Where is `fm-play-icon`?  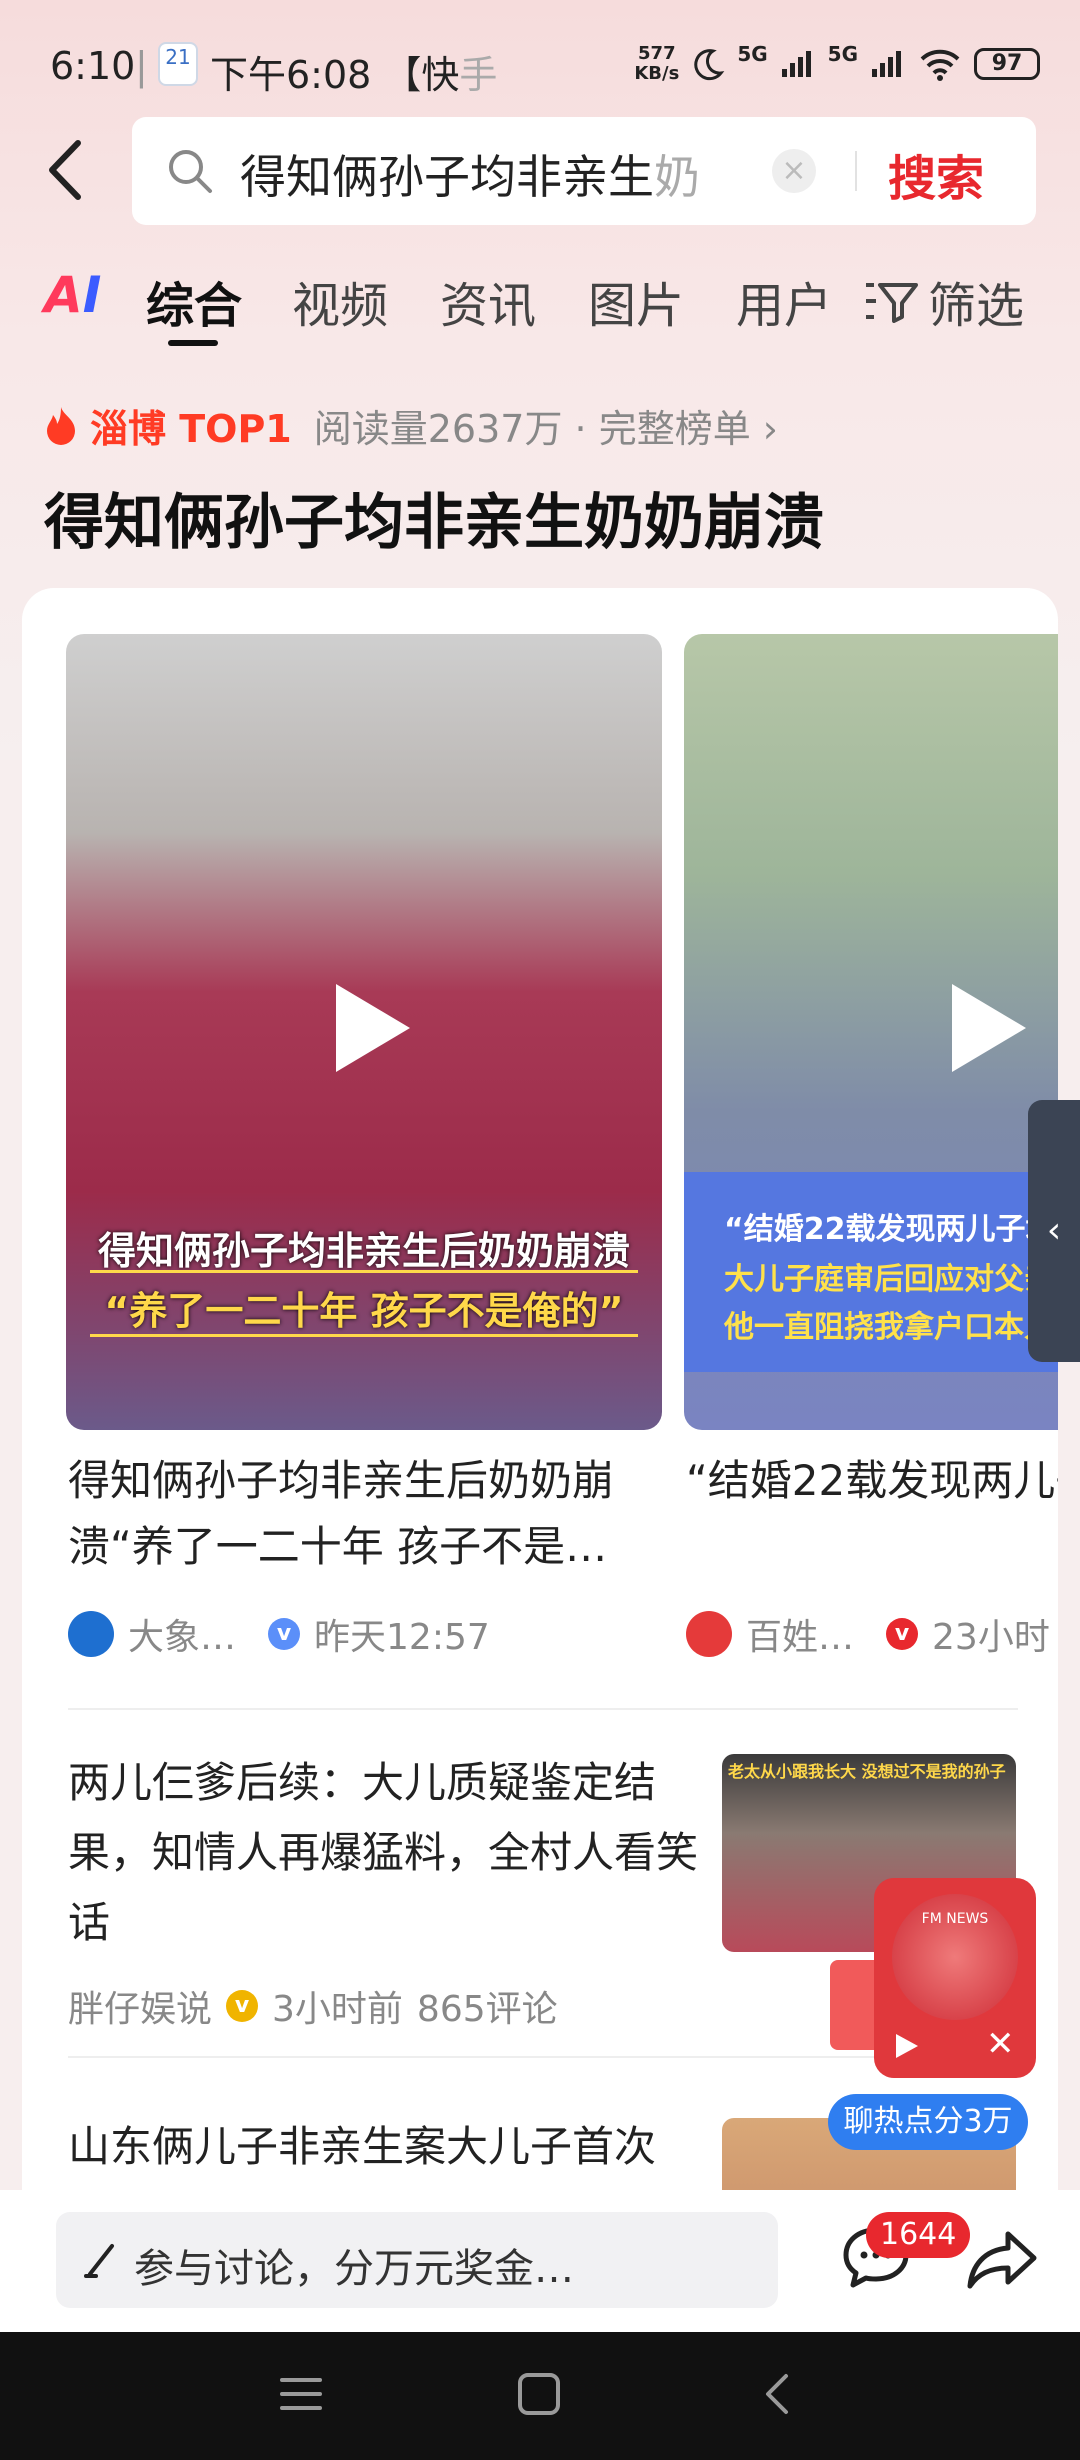 fm-play-icon is located at coordinates (907, 2046).